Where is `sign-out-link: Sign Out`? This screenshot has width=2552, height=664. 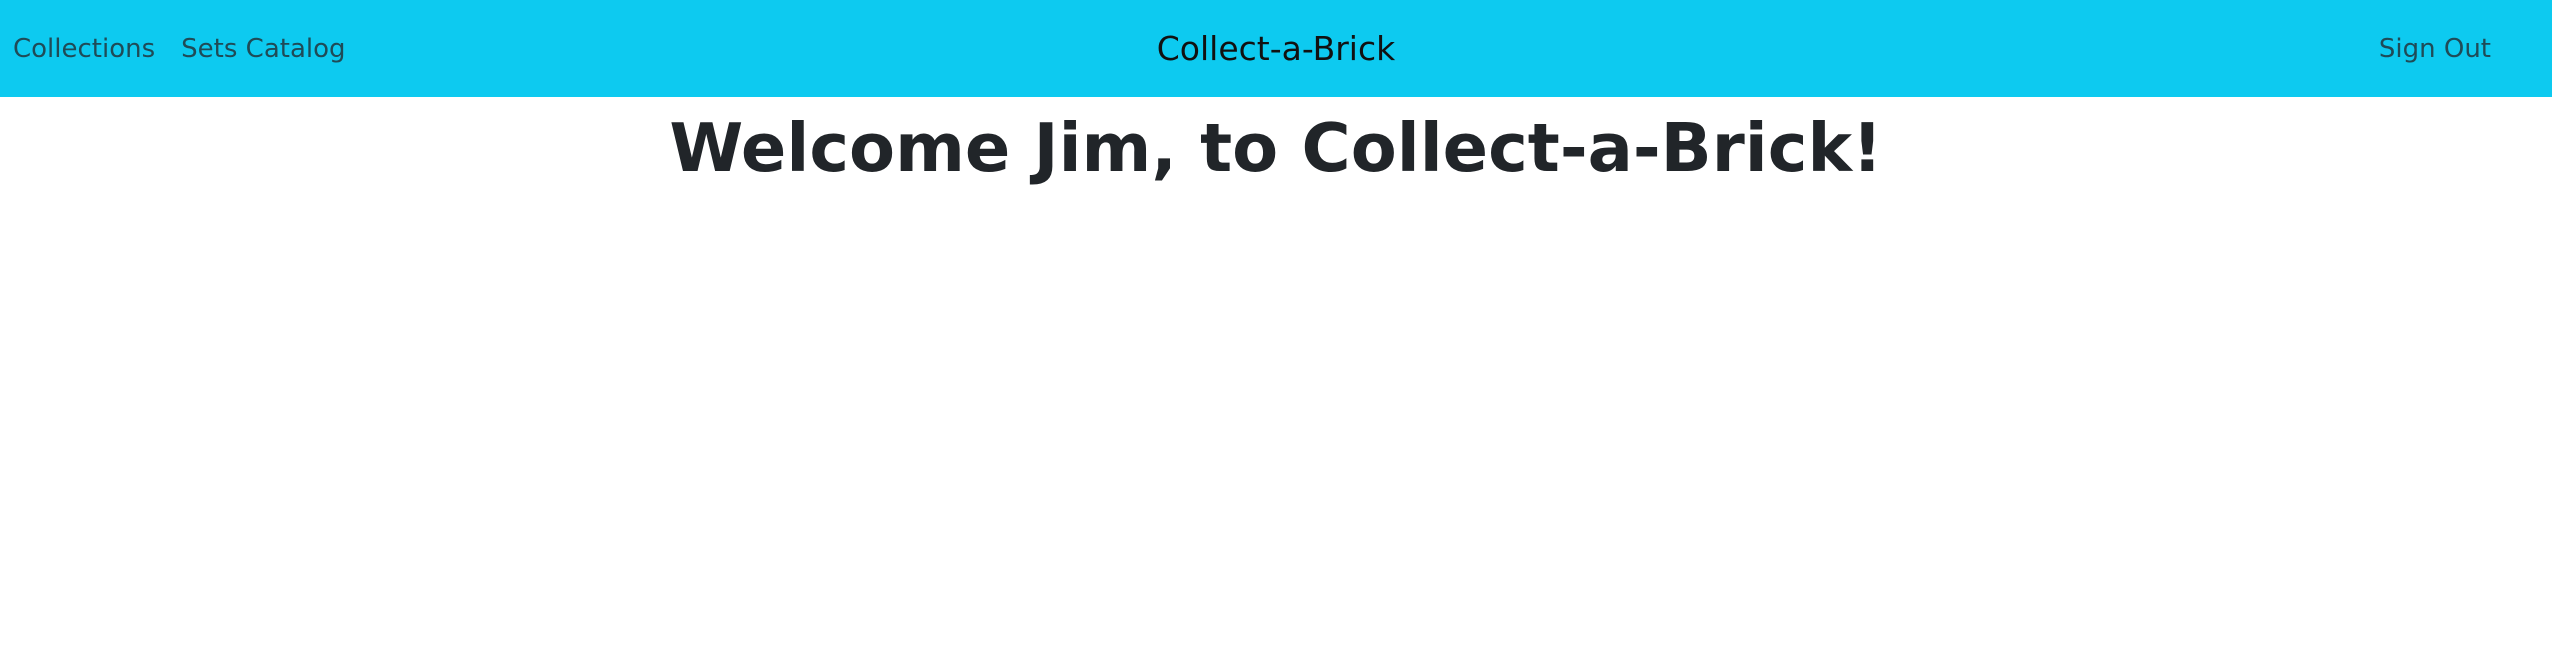
sign-out-link: Sign Out is located at coordinates (2435, 49).